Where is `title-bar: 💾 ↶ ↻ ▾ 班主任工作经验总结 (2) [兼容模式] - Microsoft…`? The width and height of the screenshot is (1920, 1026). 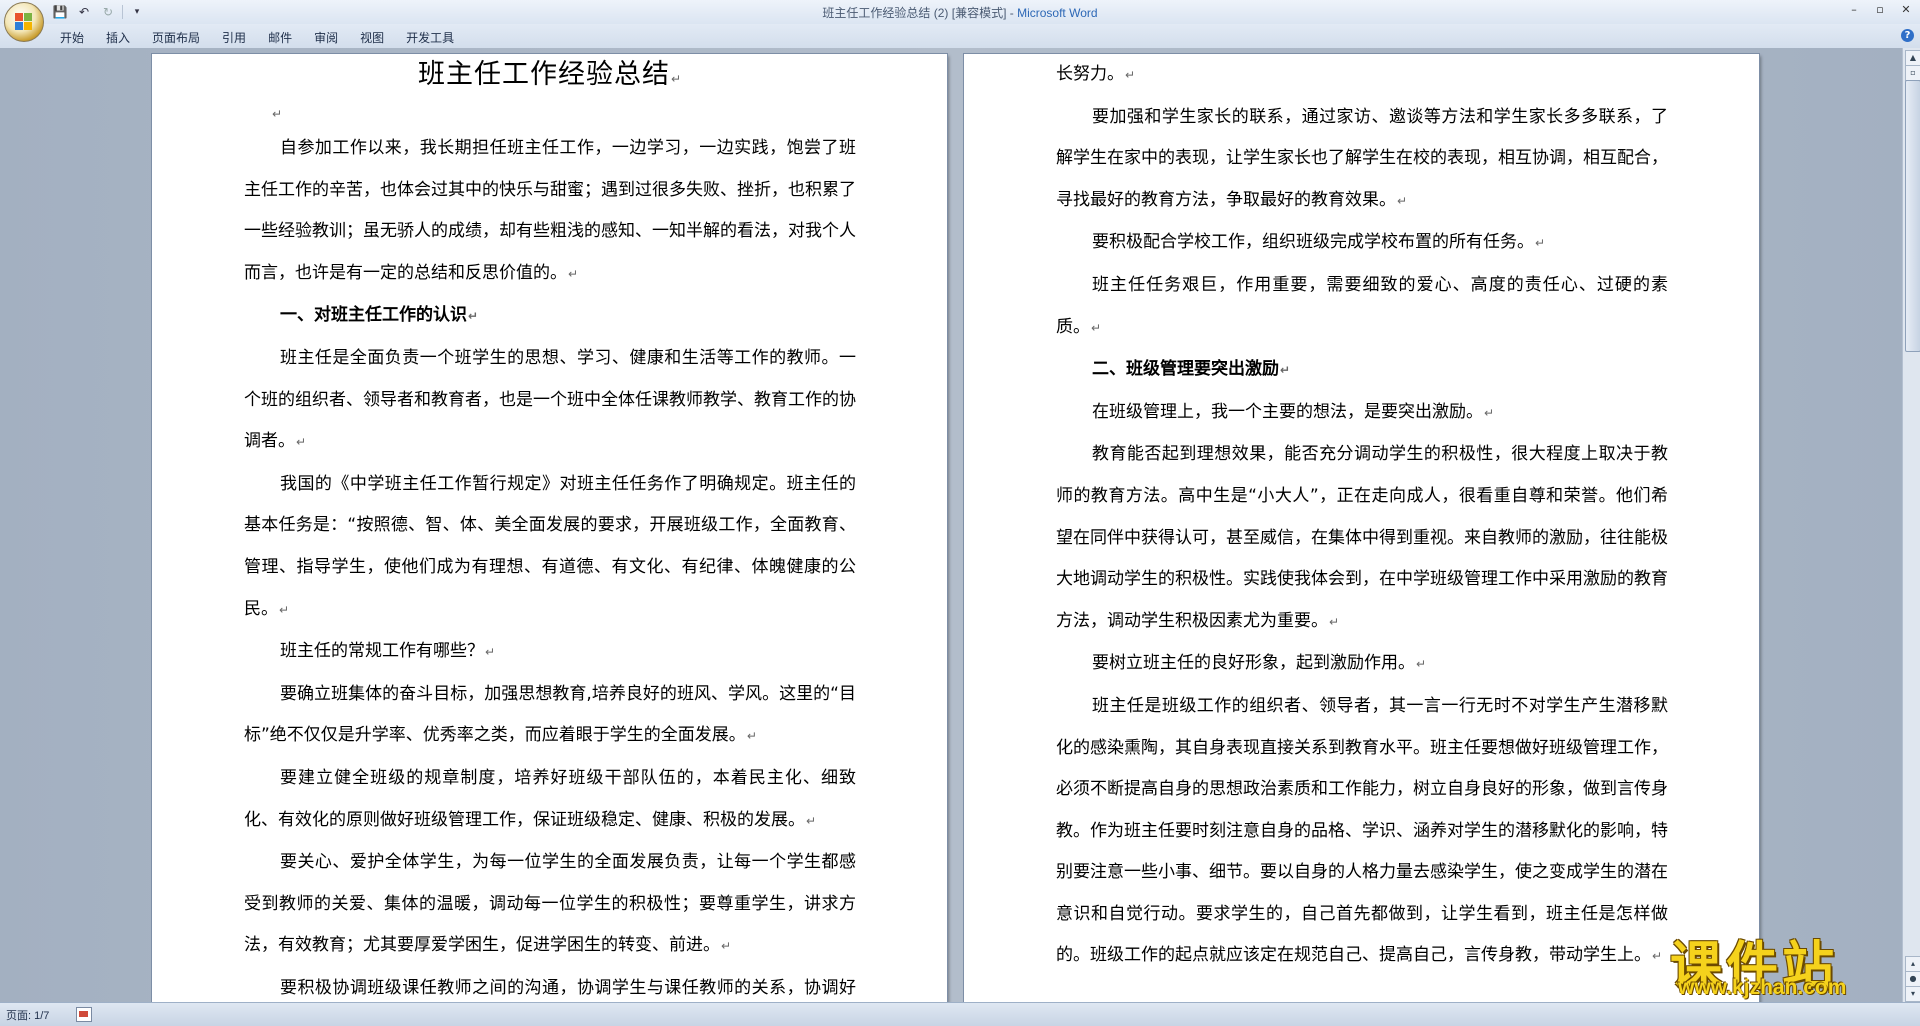 title-bar: 💾 ↶ ↻ ▾ 班主任工作经验总结 (2) [兼容模式] - Microsoft… is located at coordinates (960, 12).